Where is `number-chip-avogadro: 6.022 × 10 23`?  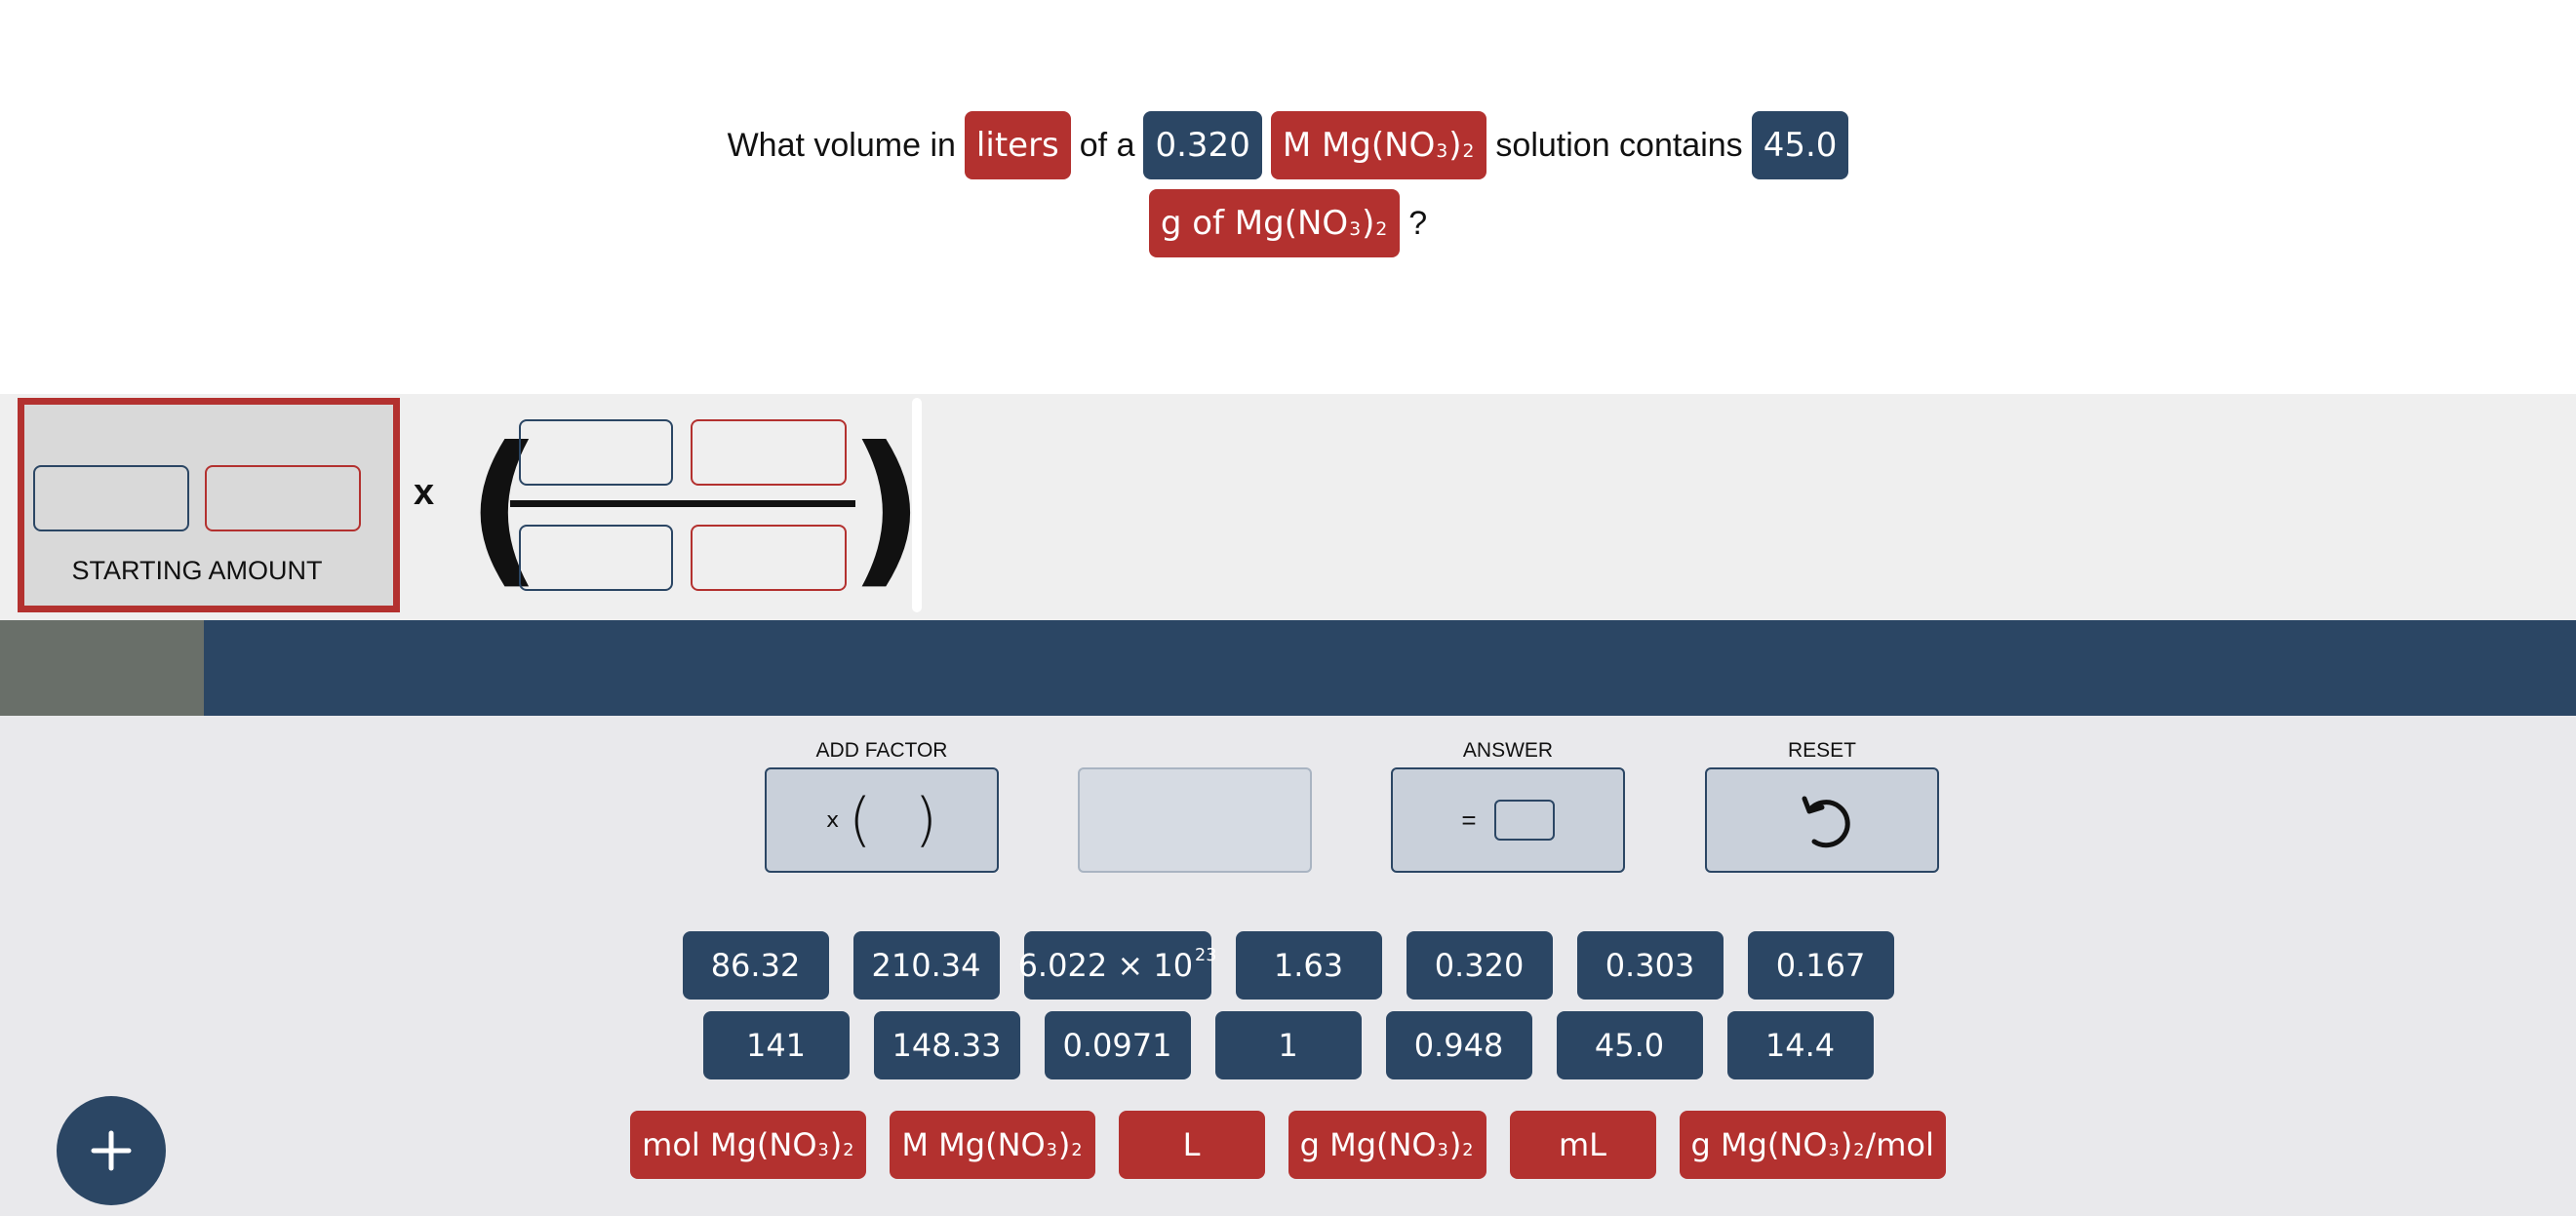
number-chip-avogadro: 6.022 × 10 23 is located at coordinates (1117, 965).